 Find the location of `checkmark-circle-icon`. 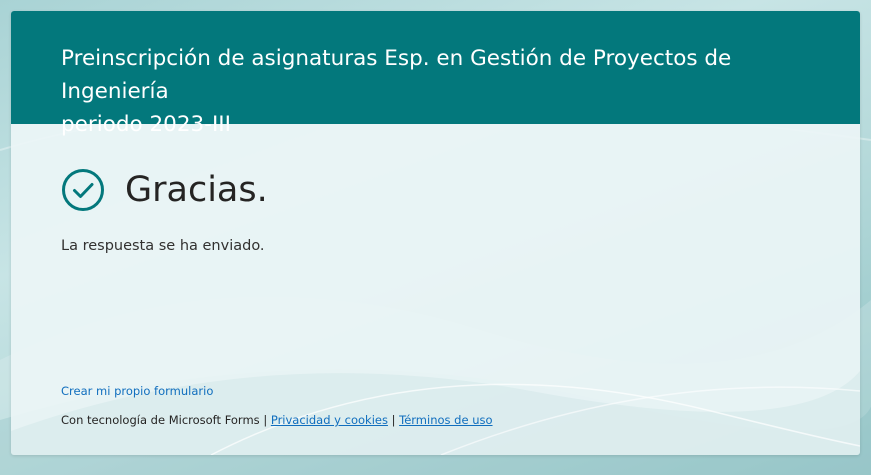

checkmark-circle-icon is located at coordinates (83, 190).